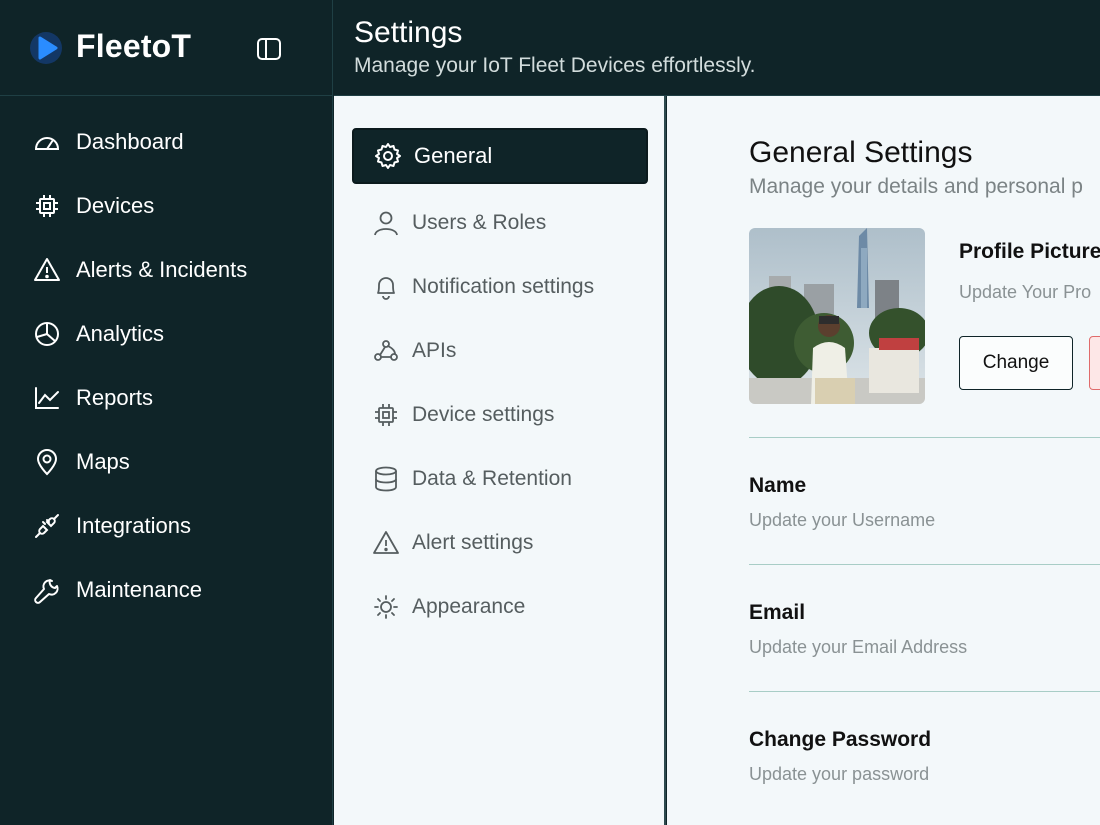 The height and width of the screenshot is (825, 1100). I want to click on password-field-title: Change Password, so click(840, 739).